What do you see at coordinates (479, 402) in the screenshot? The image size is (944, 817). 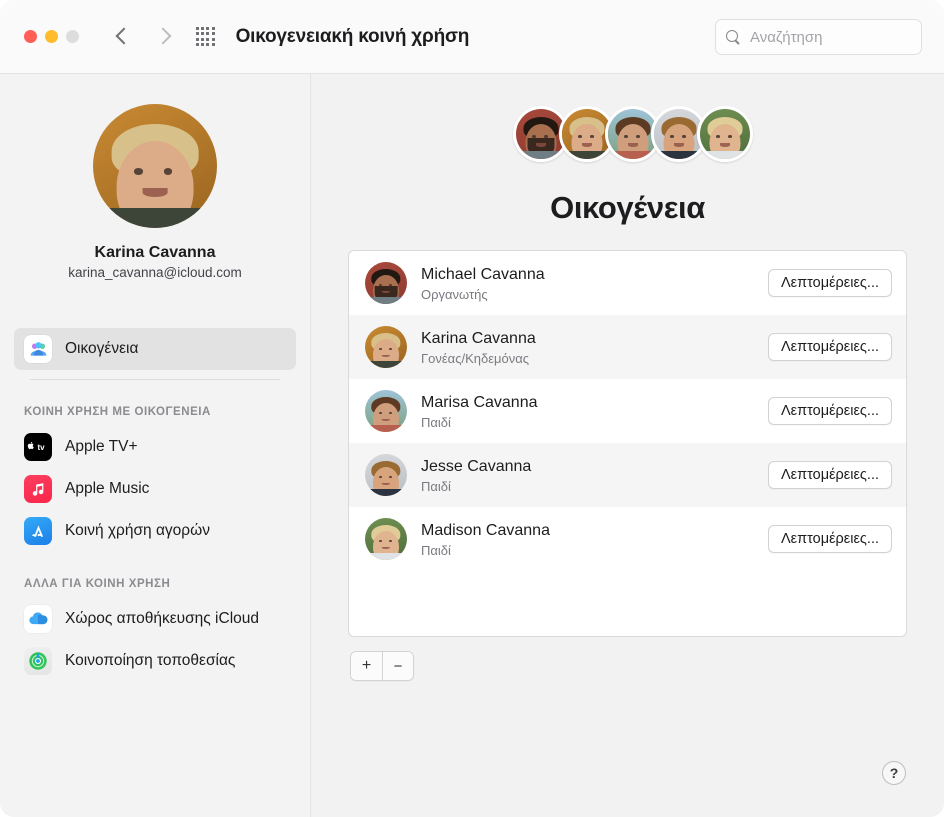 I see `member-name: Marisa Cavanna` at bounding box center [479, 402].